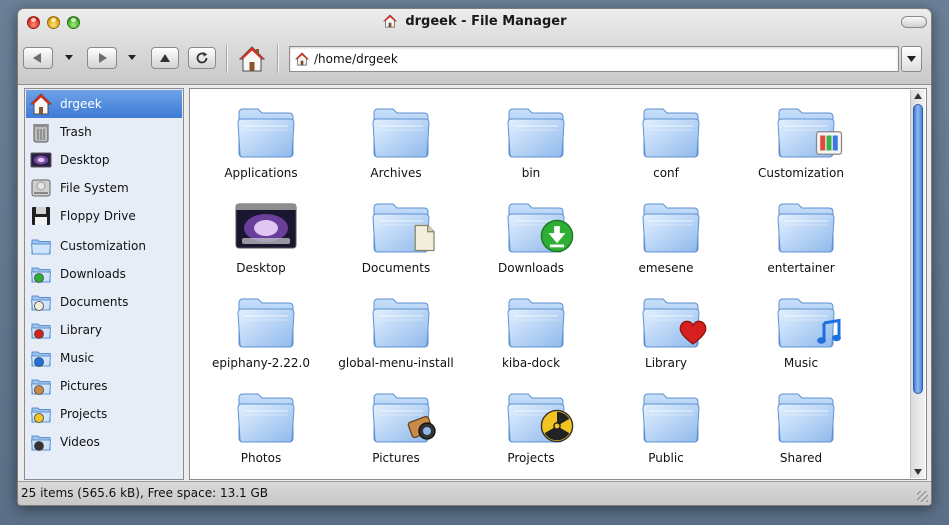 This screenshot has width=949, height=525. What do you see at coordinates (261, 458) in the screenshot?
I see `file-item-label: Photos` at bounding box center [261, 458].